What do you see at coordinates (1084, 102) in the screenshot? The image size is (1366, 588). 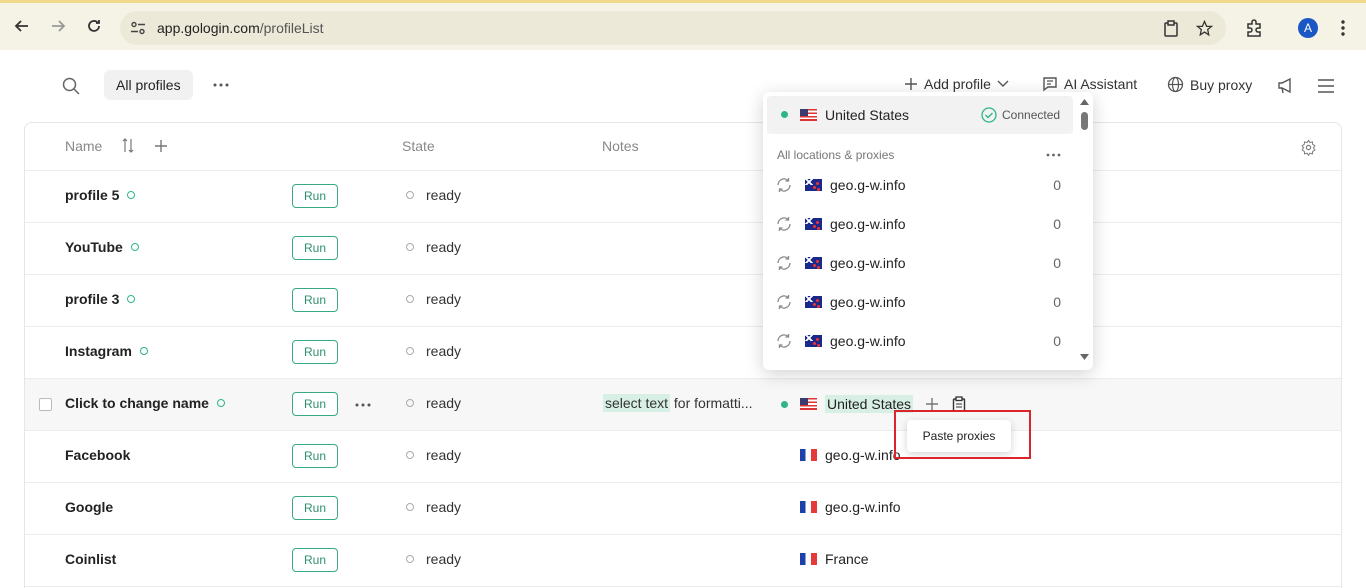 I see `scroll-up-icon` at bounding box center [1084, 102].